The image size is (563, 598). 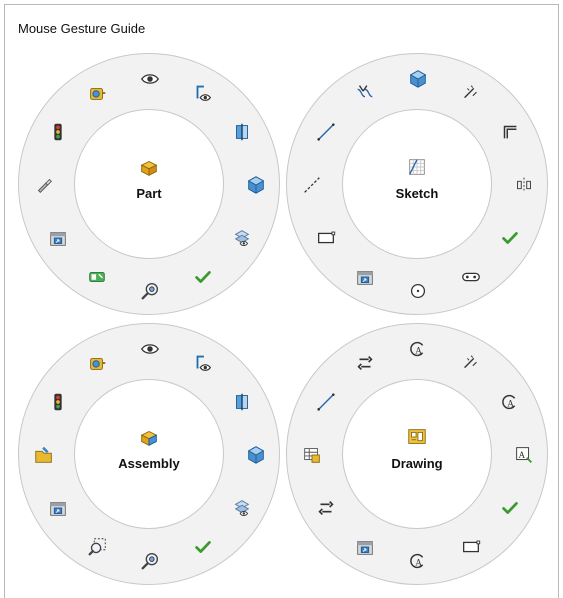 I want to click on wheel-center: Part, so click(x=149, y=184).